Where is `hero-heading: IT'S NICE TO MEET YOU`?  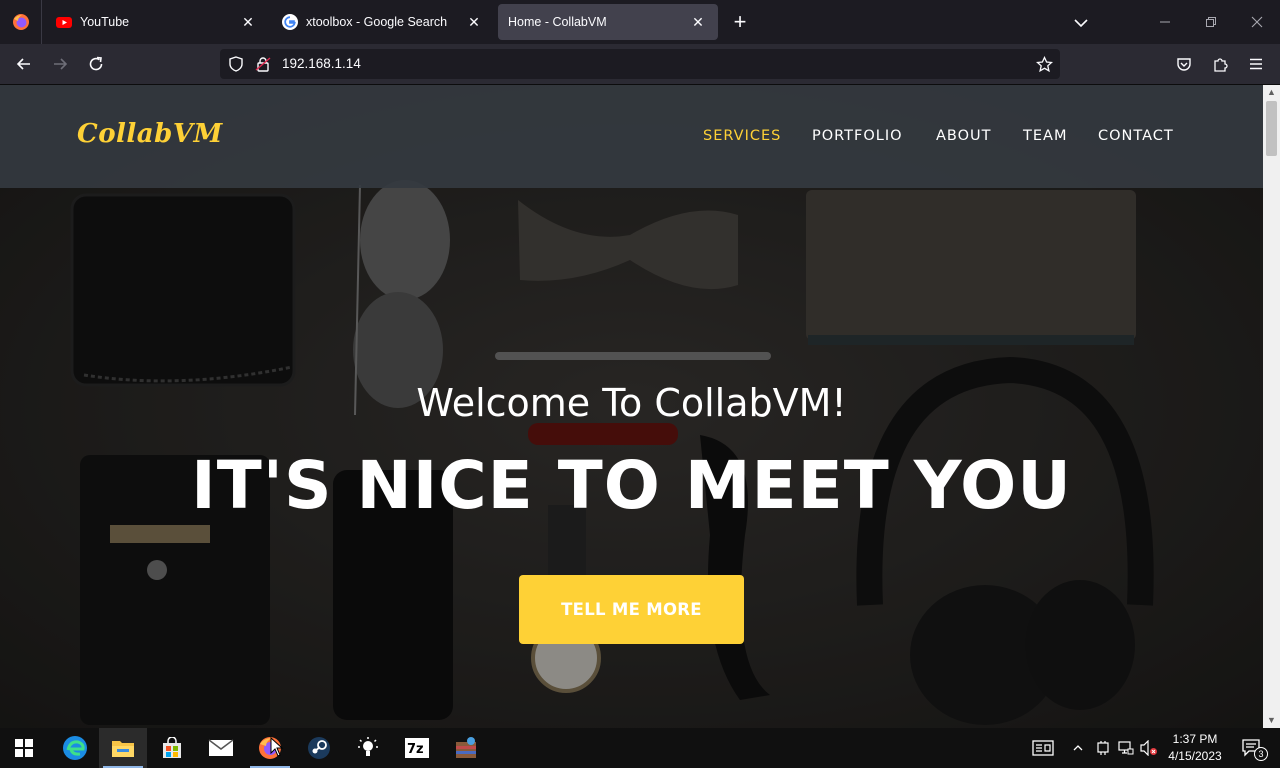 hero-heading: IT'S NICE TO MEET YOU is located at coordinates (631, 485).